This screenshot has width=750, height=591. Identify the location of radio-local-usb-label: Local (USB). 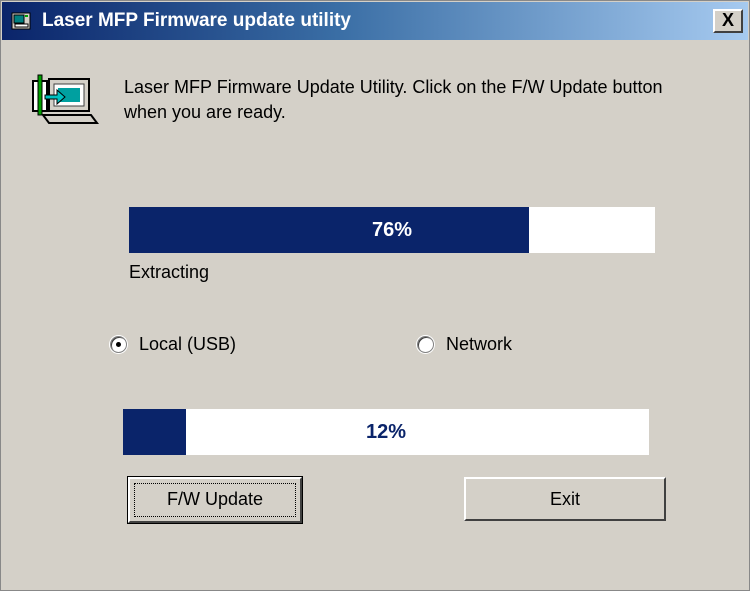
(188, 344).